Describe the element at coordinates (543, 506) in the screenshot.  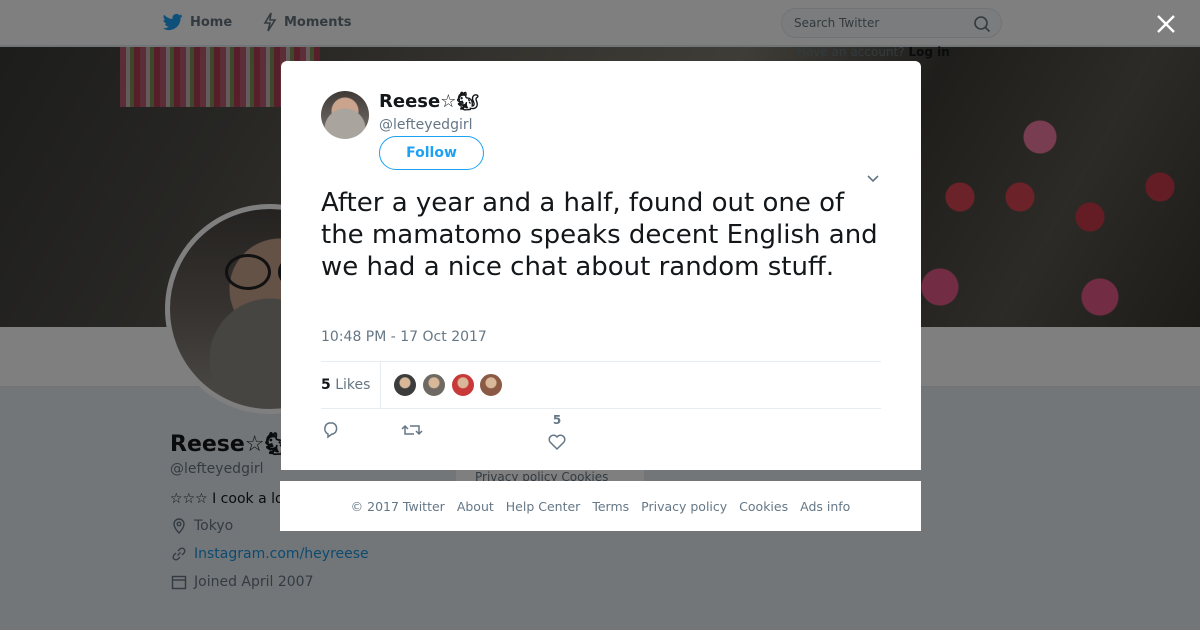
I see `footer-link-help-center: Help Center` at that location.